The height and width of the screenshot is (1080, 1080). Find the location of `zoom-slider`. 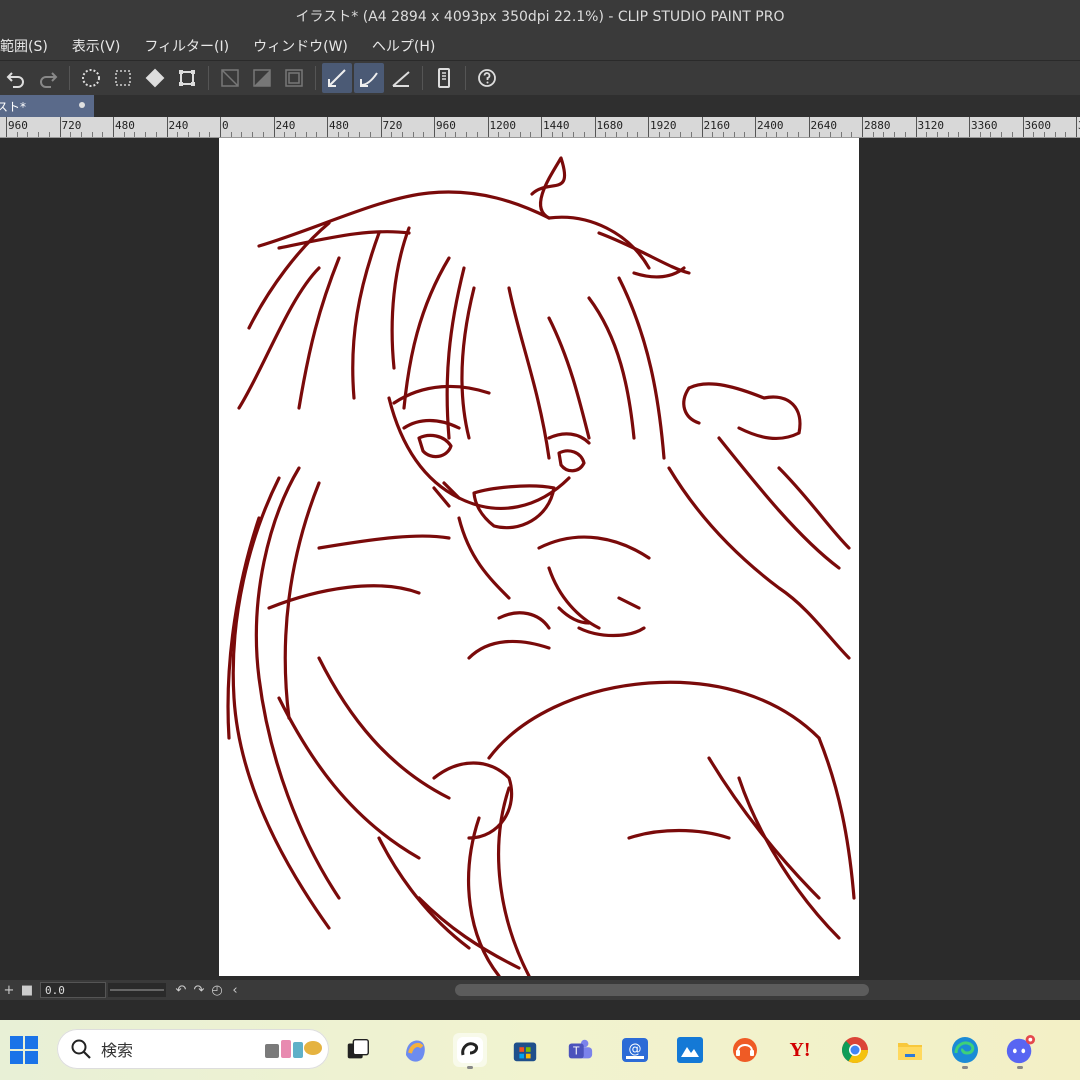

zoom-slider is located at coordinates (137, 990).